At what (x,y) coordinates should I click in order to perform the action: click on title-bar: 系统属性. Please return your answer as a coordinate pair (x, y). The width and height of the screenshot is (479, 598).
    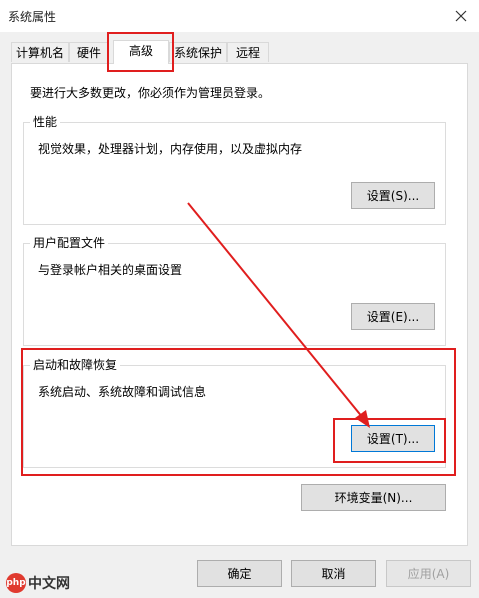
    Looking at the image, I should click on (239, 16).